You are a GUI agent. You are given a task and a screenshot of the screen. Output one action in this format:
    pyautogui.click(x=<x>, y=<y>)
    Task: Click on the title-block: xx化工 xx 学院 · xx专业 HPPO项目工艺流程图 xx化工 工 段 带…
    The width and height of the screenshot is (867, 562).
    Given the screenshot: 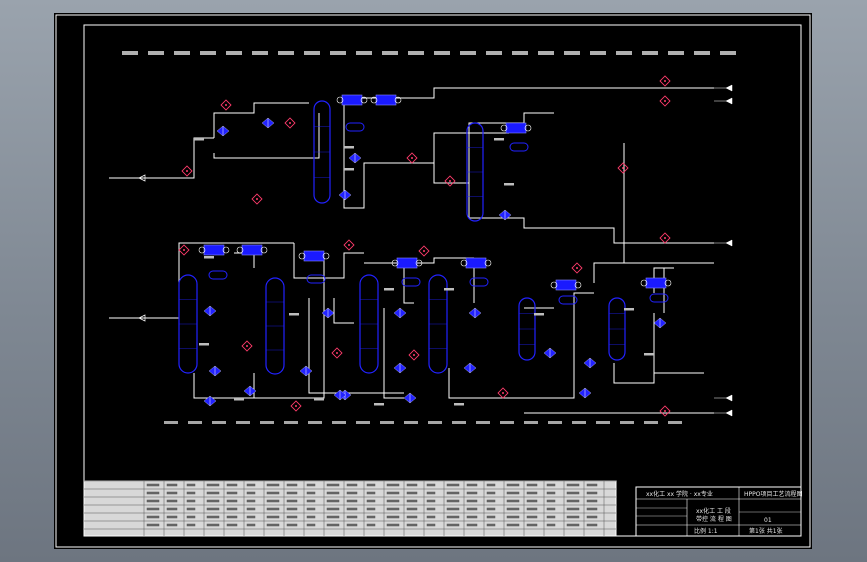 What is the action you would take?
    pyautogui.click(x=718, y=511)
    